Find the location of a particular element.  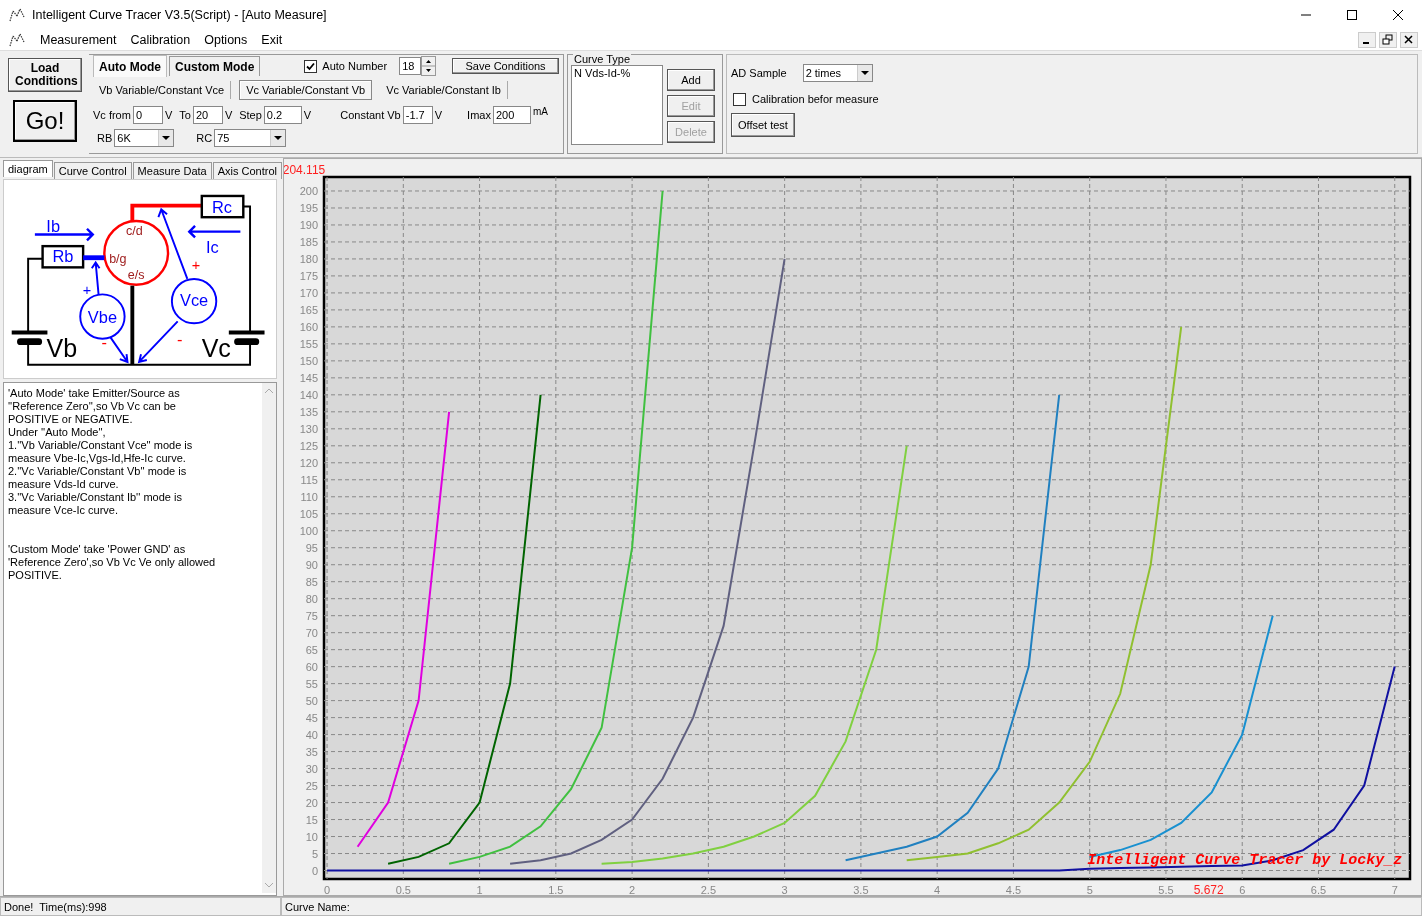

y-tick-label: 85 is located at coordinates (311, 581).